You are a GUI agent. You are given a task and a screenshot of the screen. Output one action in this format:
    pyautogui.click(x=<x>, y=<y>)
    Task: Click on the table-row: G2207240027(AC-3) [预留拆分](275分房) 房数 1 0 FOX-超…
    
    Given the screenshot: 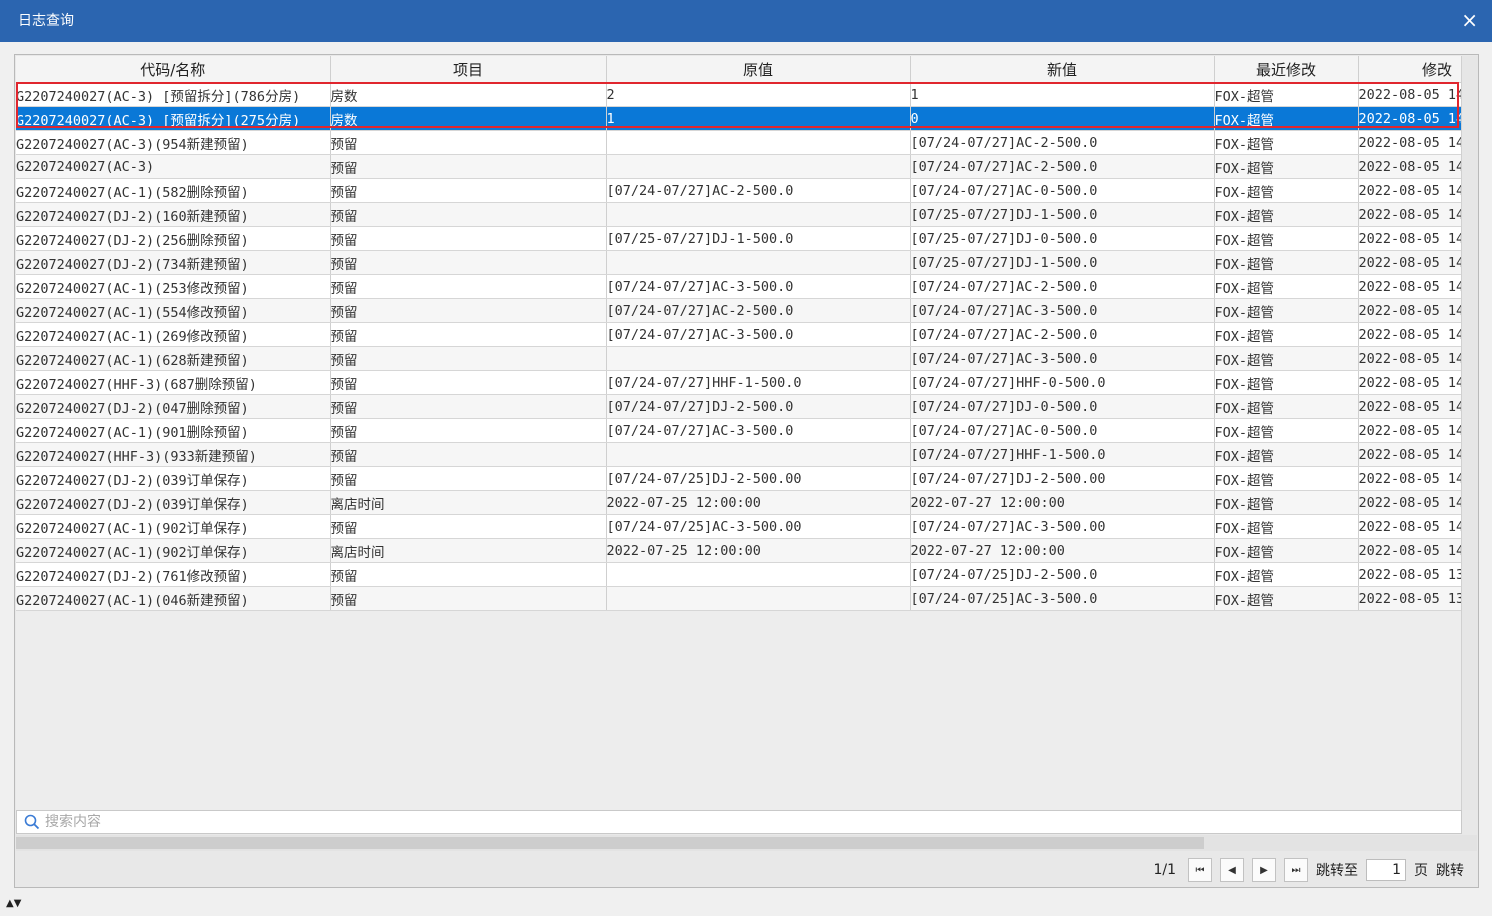 What is the action you would take?
    pyautogui.click(x=738, y=118)
    